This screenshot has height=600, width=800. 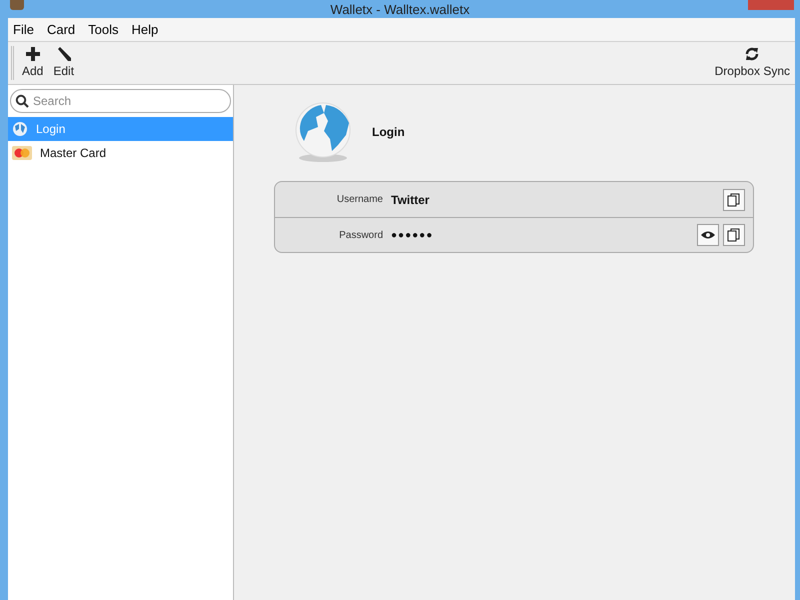 I want to click on menu-item: Help, so click(x=145, y=30).